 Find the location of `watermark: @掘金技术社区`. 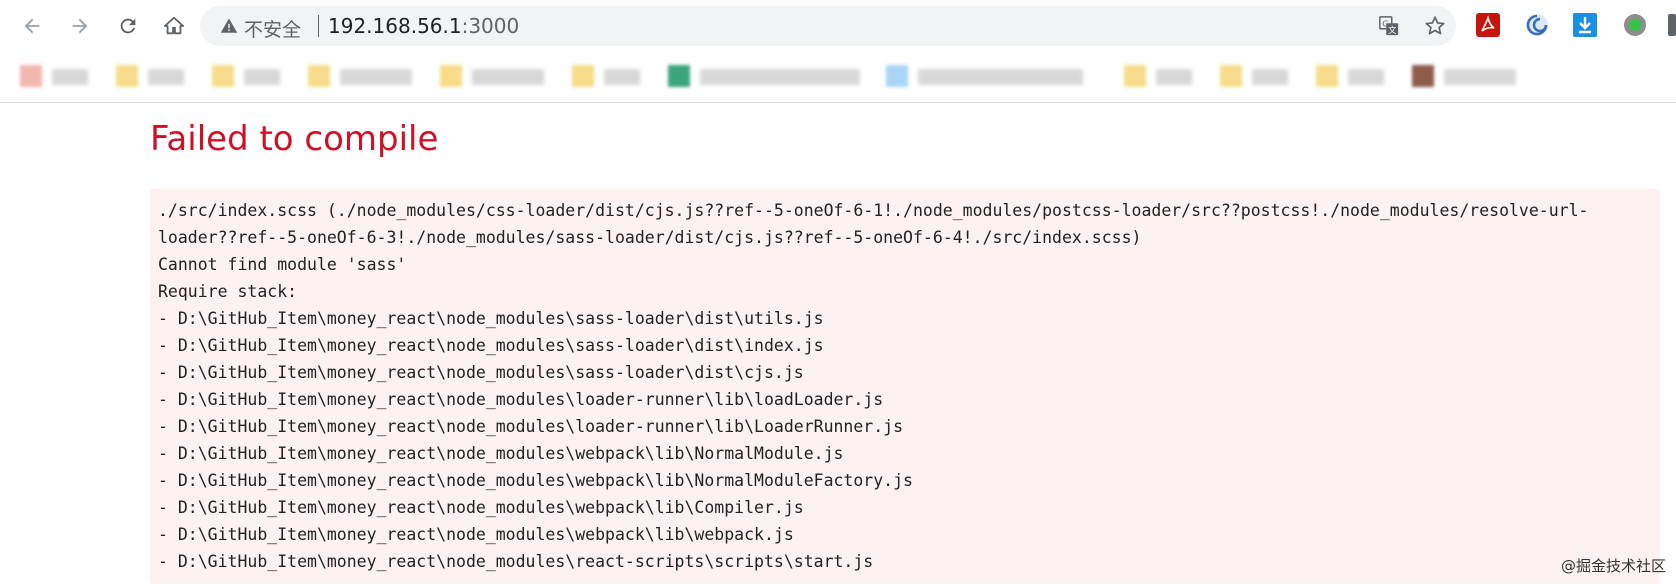

watermark: @掘金技术社区 is located at coordinates (1613, 566).